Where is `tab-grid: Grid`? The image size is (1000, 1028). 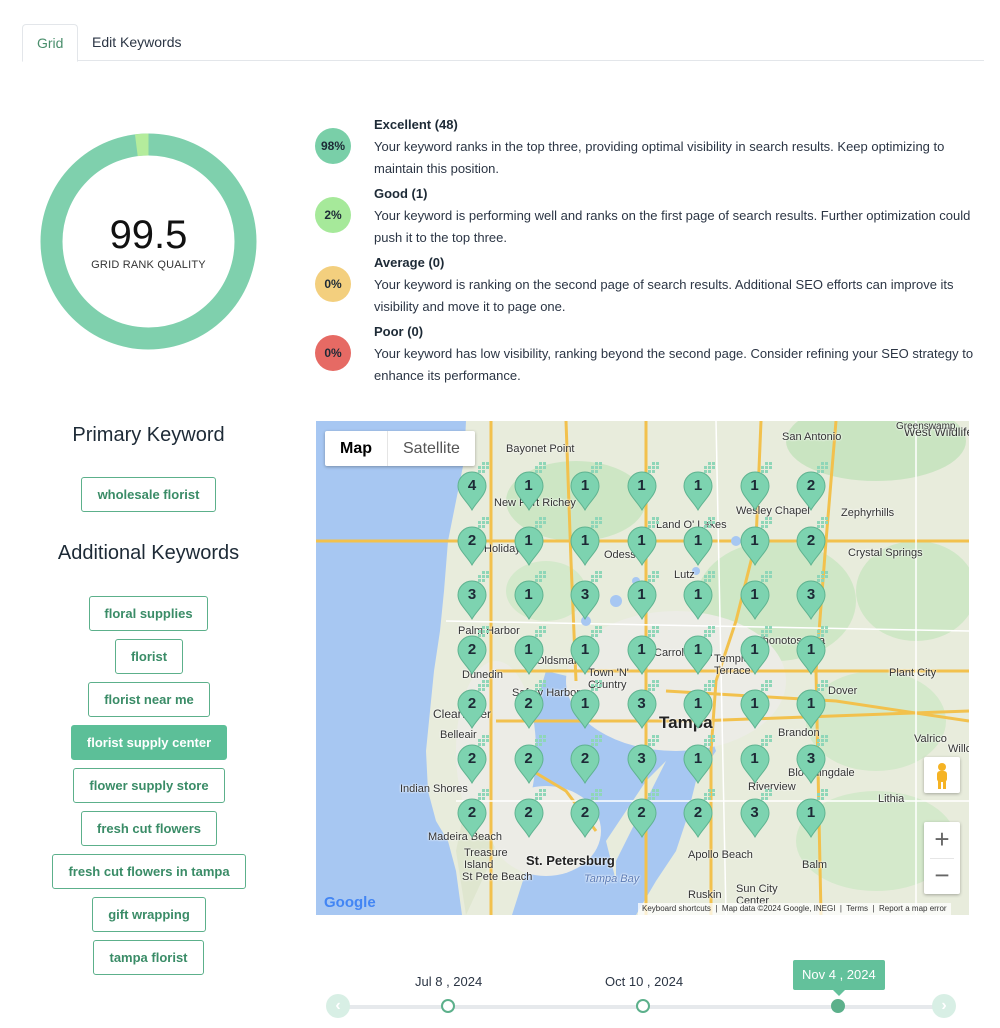 tab-grid: Grid is located at coordinates (50, 43).